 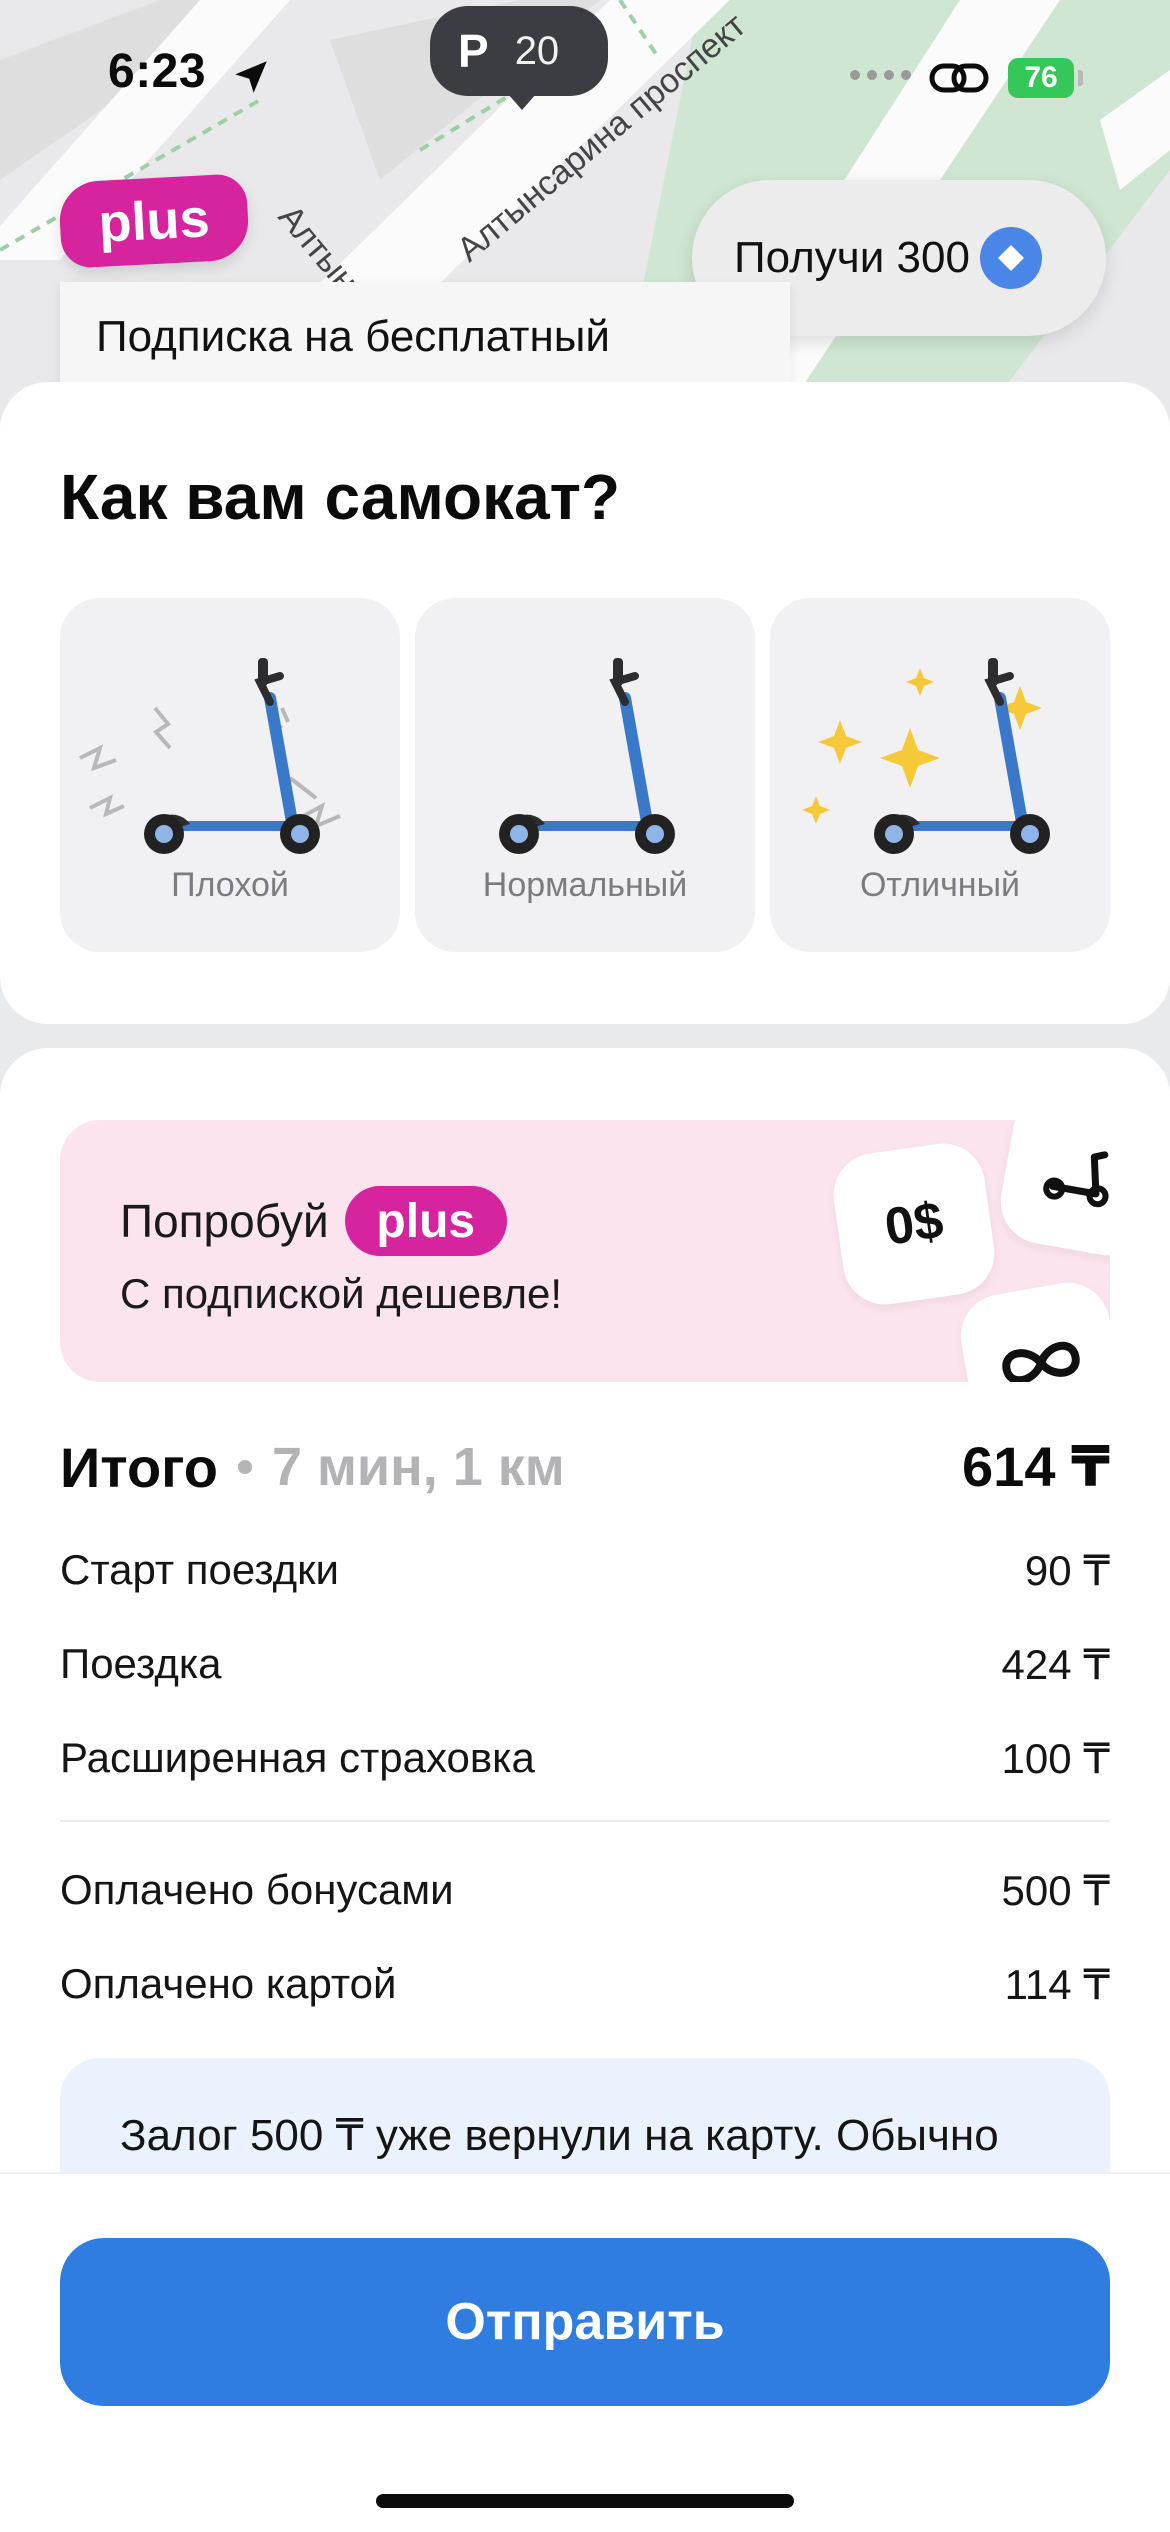 What do you see at coordinates (1010, 258) in the screenshot?
I see `diamond-icon` at bounding box center [1010, 258].